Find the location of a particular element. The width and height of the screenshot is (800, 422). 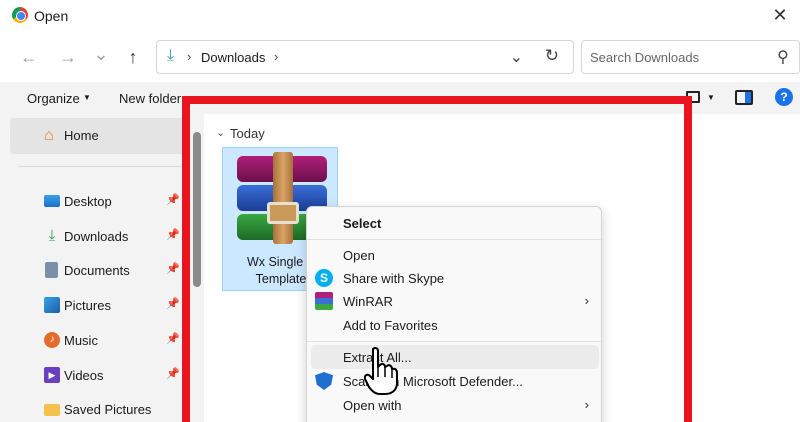

menu-item-winrar: WinRAR › is located at coordinates (455, 301).